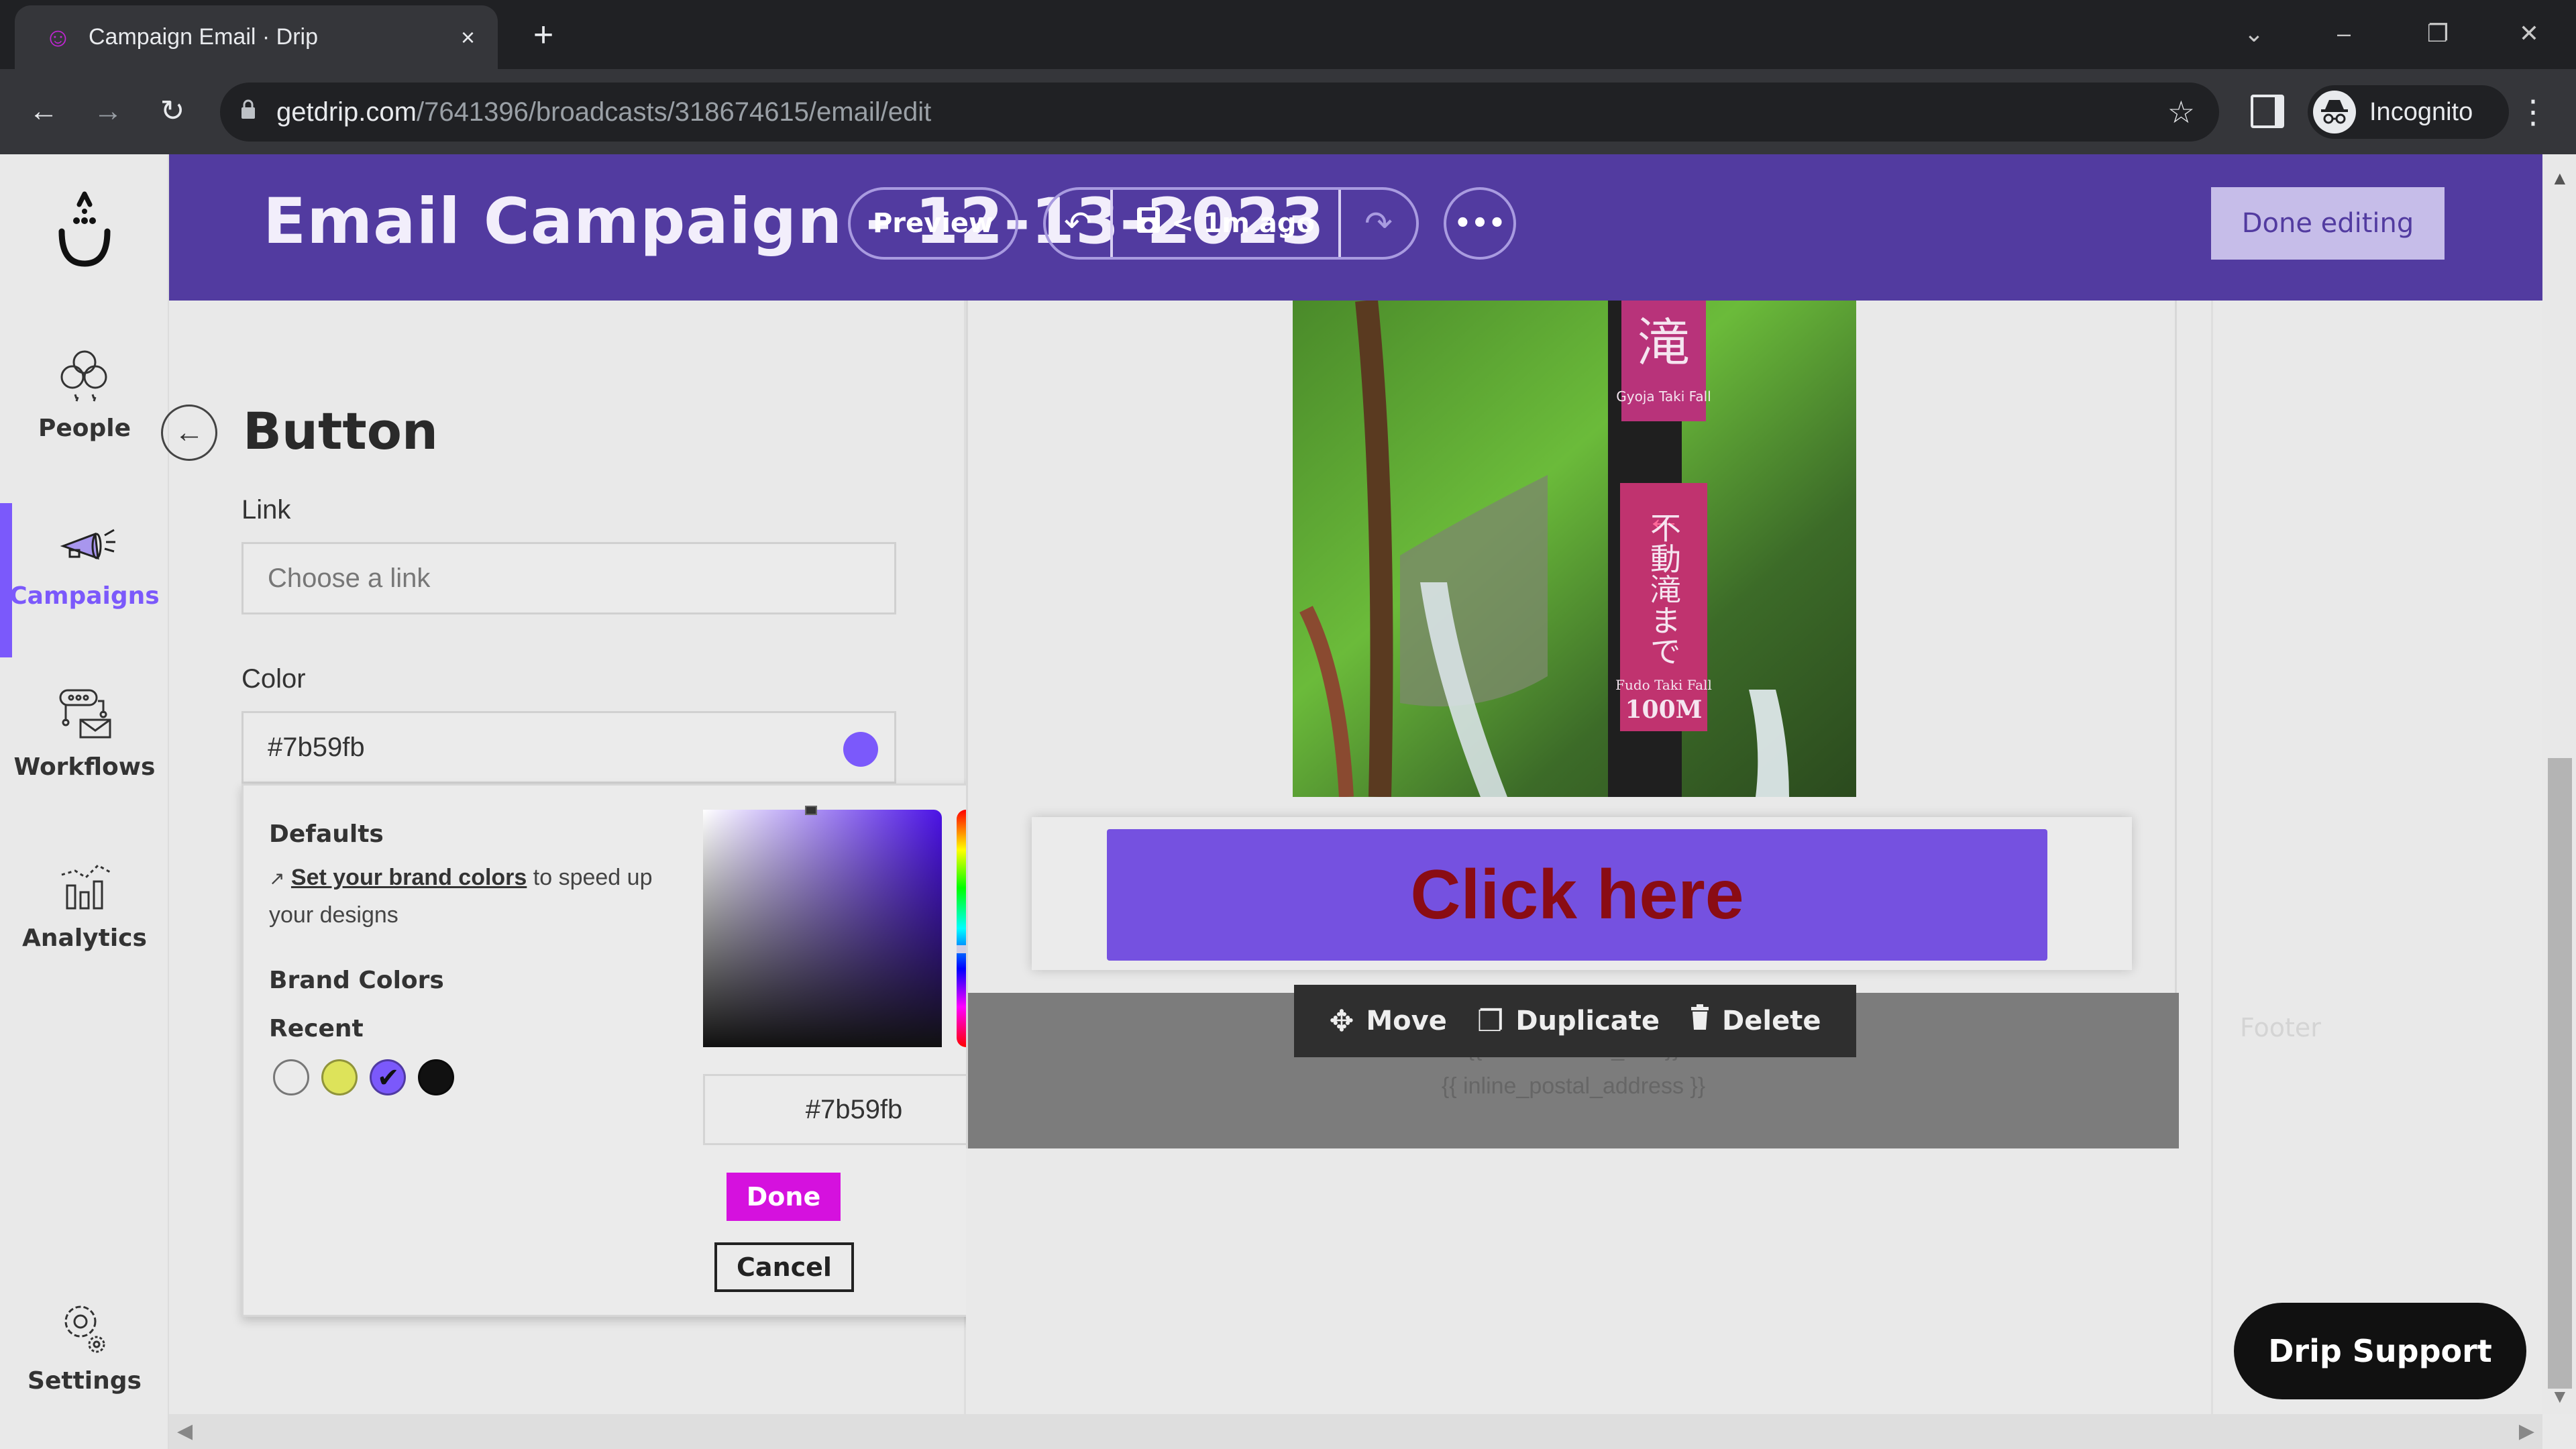  What do you see at coordinates (266, 510) in the screenshot?
I see `link-label: Link` at bounding box center [266, 510].